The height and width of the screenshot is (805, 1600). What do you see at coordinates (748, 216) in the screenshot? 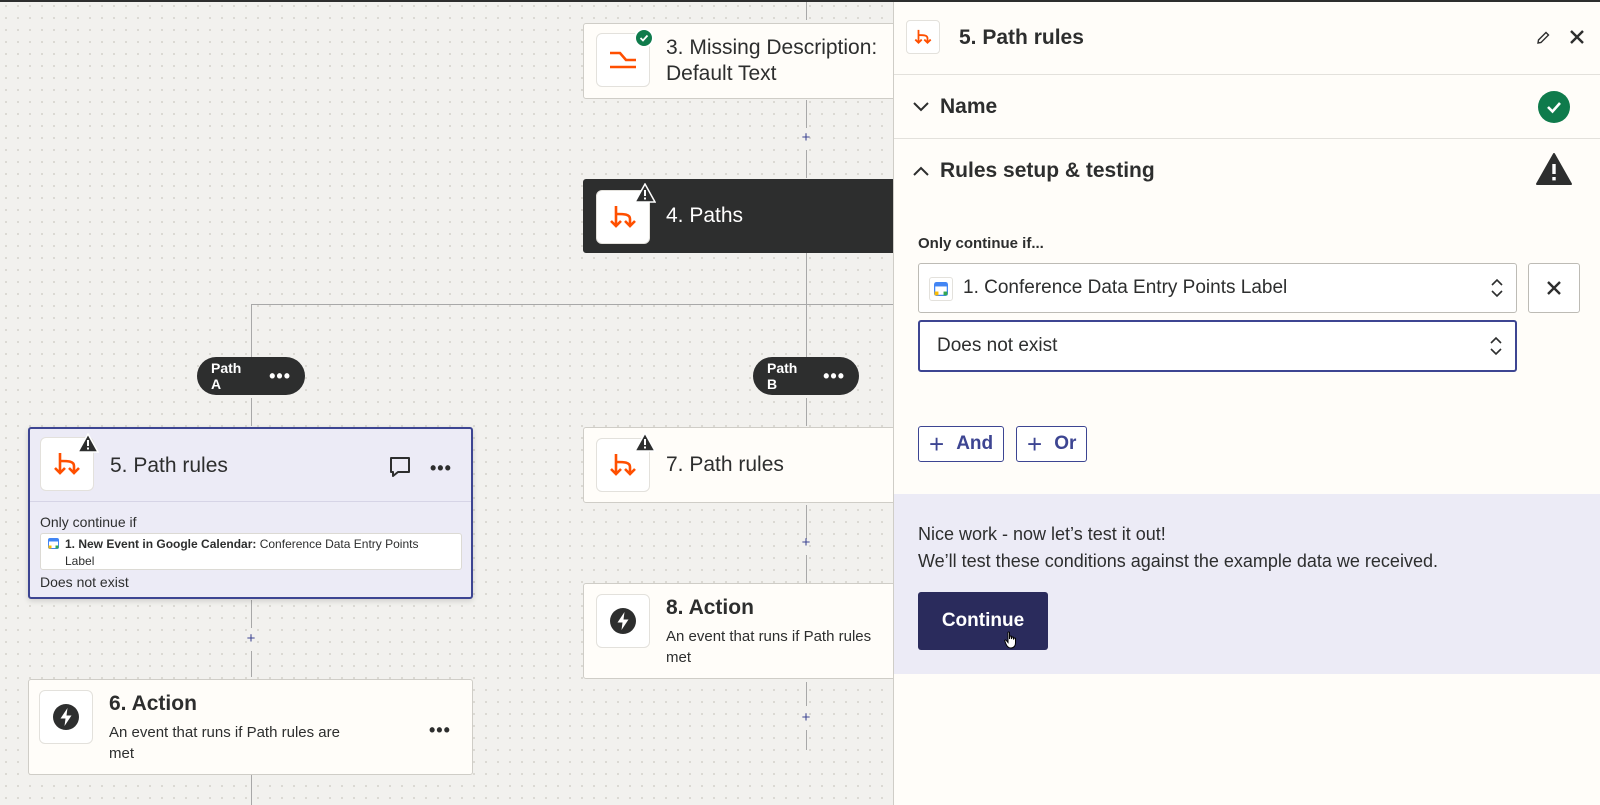
I see `step-card-4: 4. Paths` at bounding box center [748, 216].